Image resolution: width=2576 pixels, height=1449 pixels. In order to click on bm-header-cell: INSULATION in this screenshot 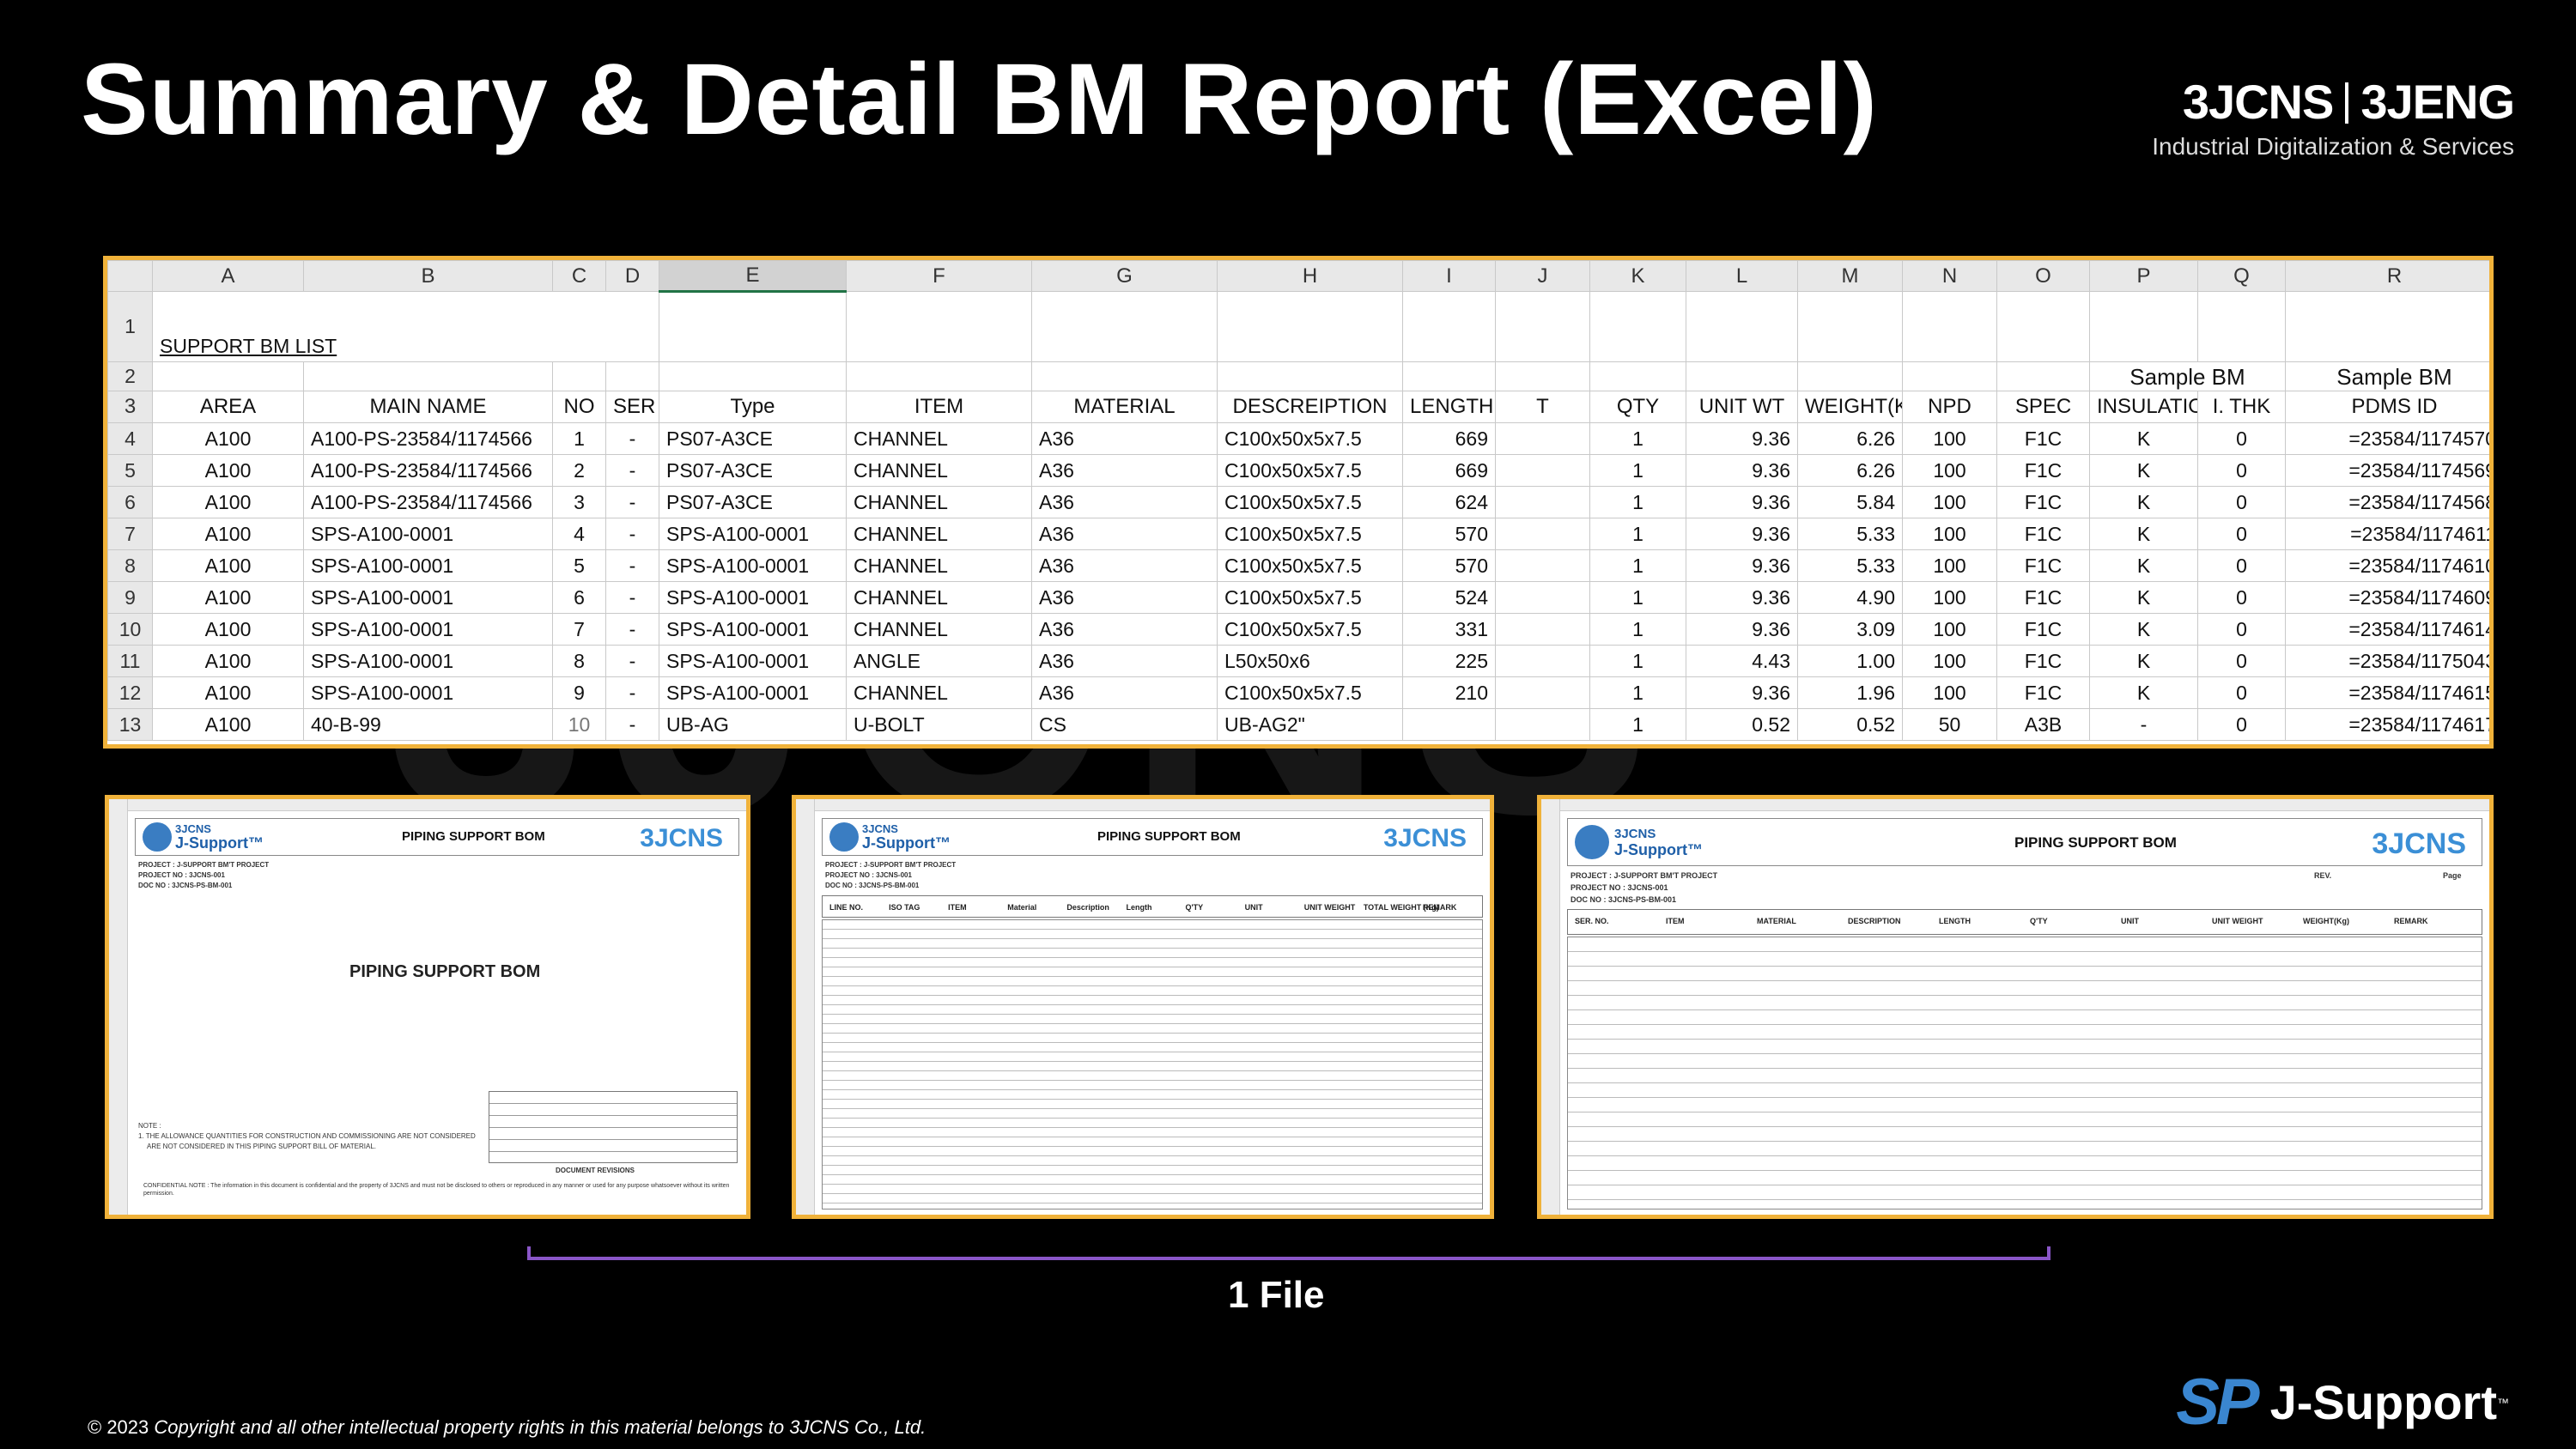, I will do `click(2143, 407)`.